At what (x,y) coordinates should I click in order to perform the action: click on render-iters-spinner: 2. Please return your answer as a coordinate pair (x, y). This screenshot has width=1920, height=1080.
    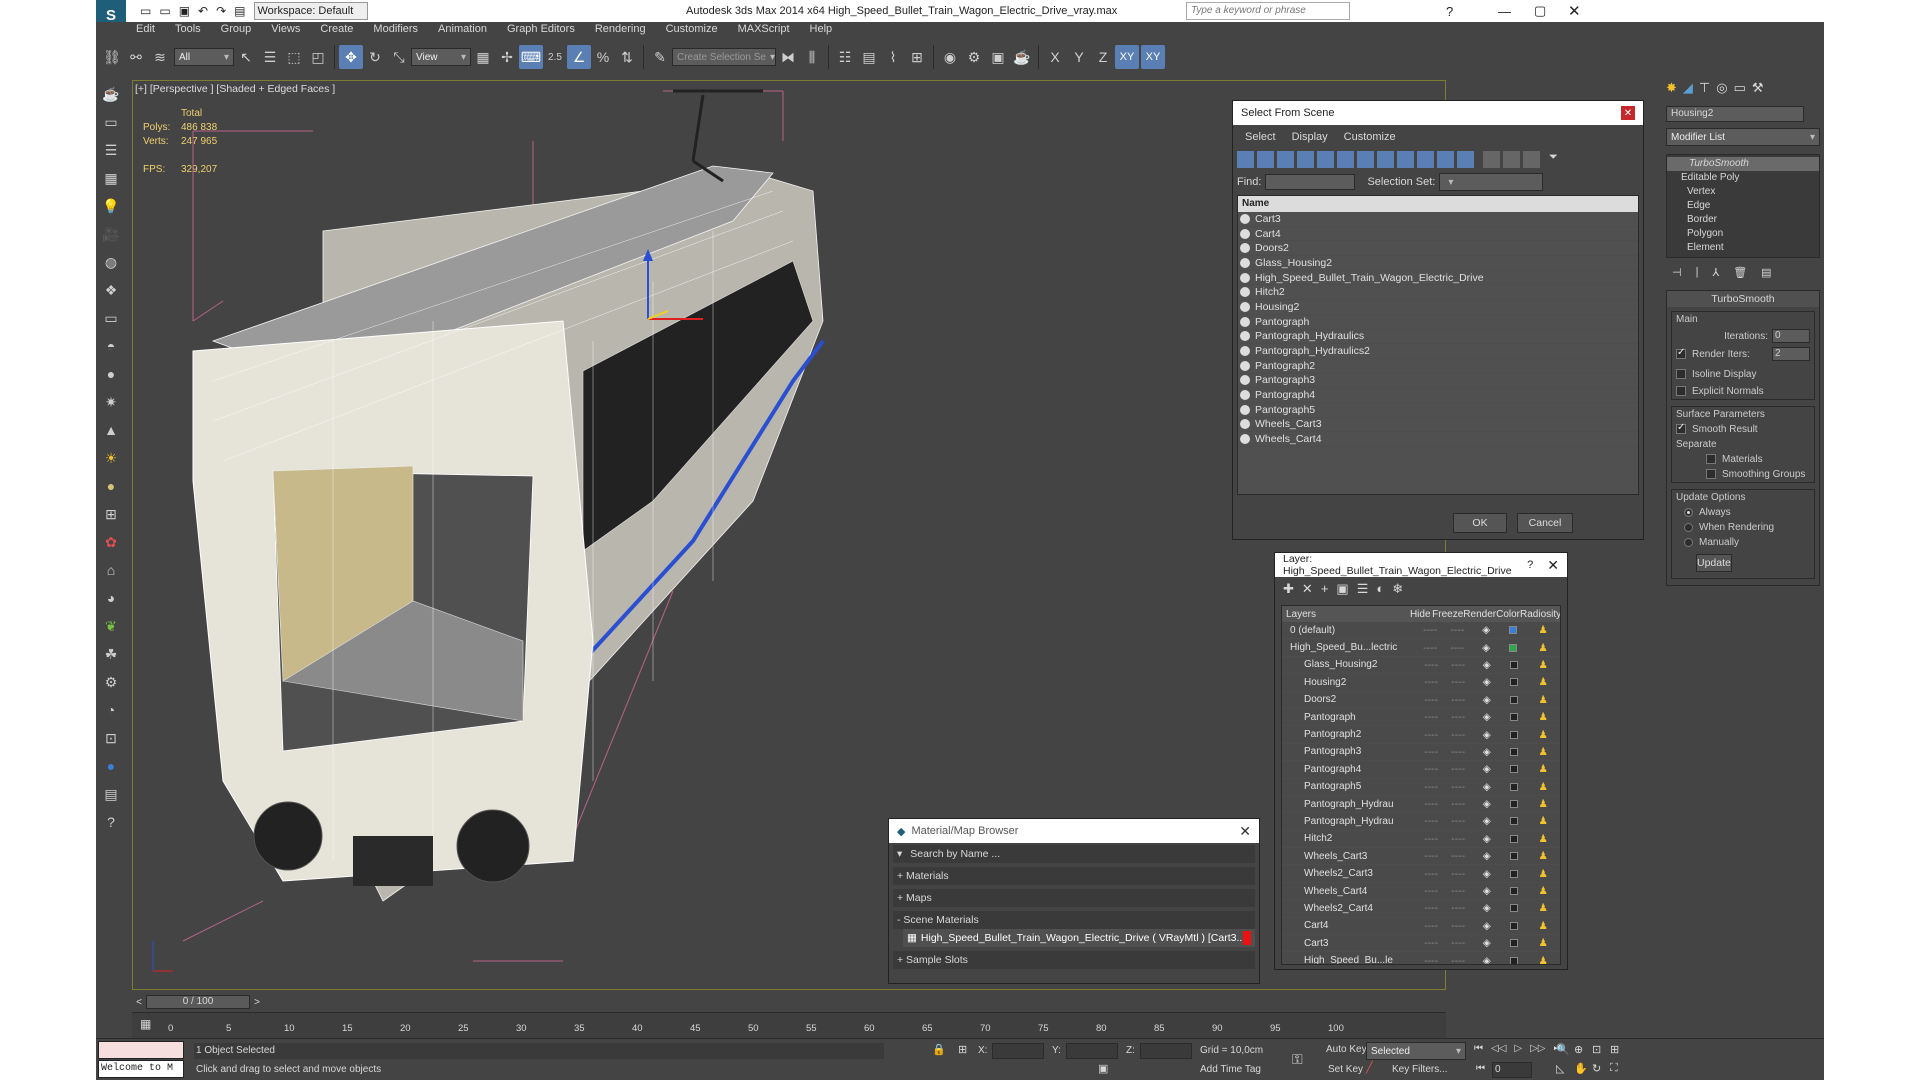
    Looking at the image, I should click on (1791, 354).